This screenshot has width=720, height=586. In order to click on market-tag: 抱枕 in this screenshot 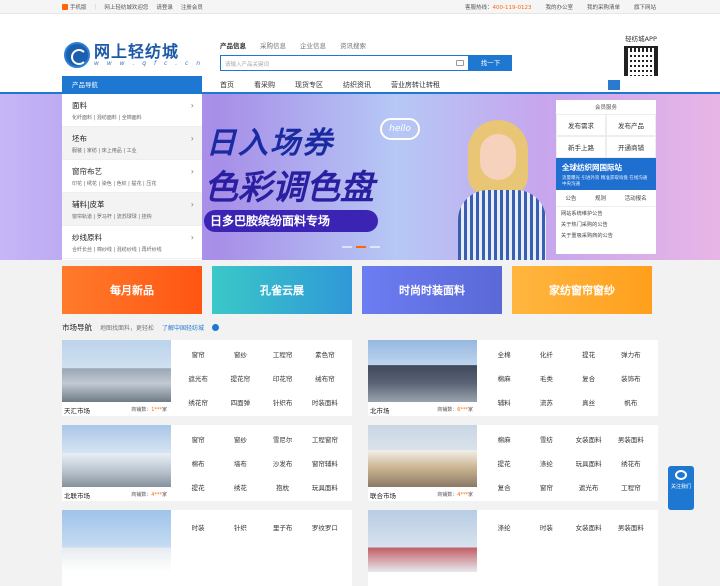, I will do `click(283, 487)`.